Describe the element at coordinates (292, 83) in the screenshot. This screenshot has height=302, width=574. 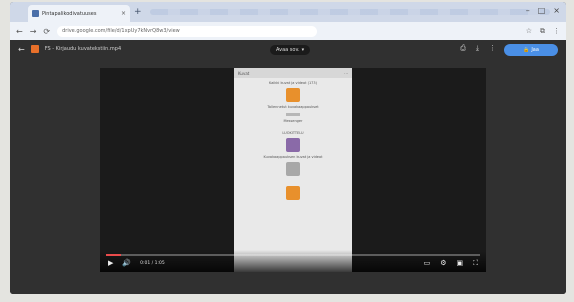
I see `phone-label: Kaikki kuvat ja videot (173)` at that location.